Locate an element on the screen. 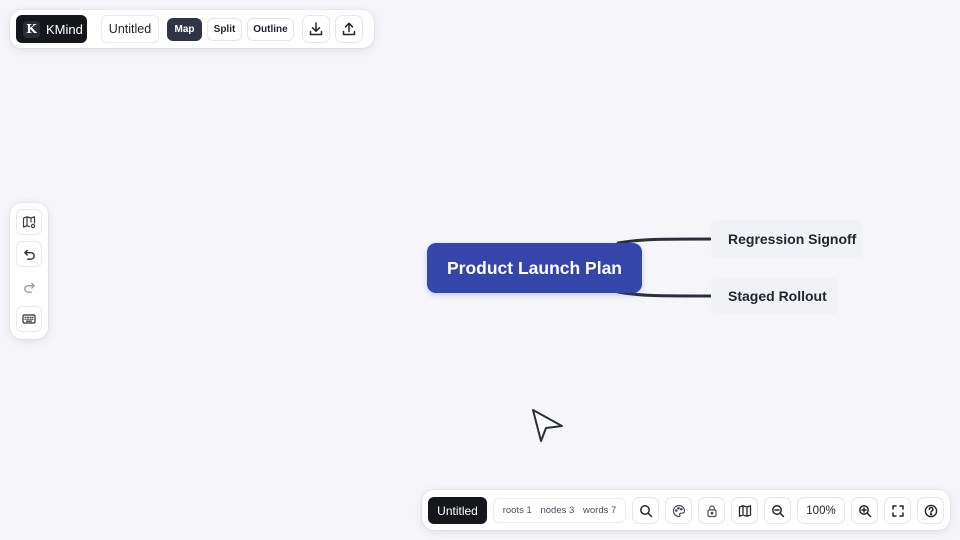 The height and width of the screenshot is (540, 960). zoom-in-icon is located at coordinates (864, 510).